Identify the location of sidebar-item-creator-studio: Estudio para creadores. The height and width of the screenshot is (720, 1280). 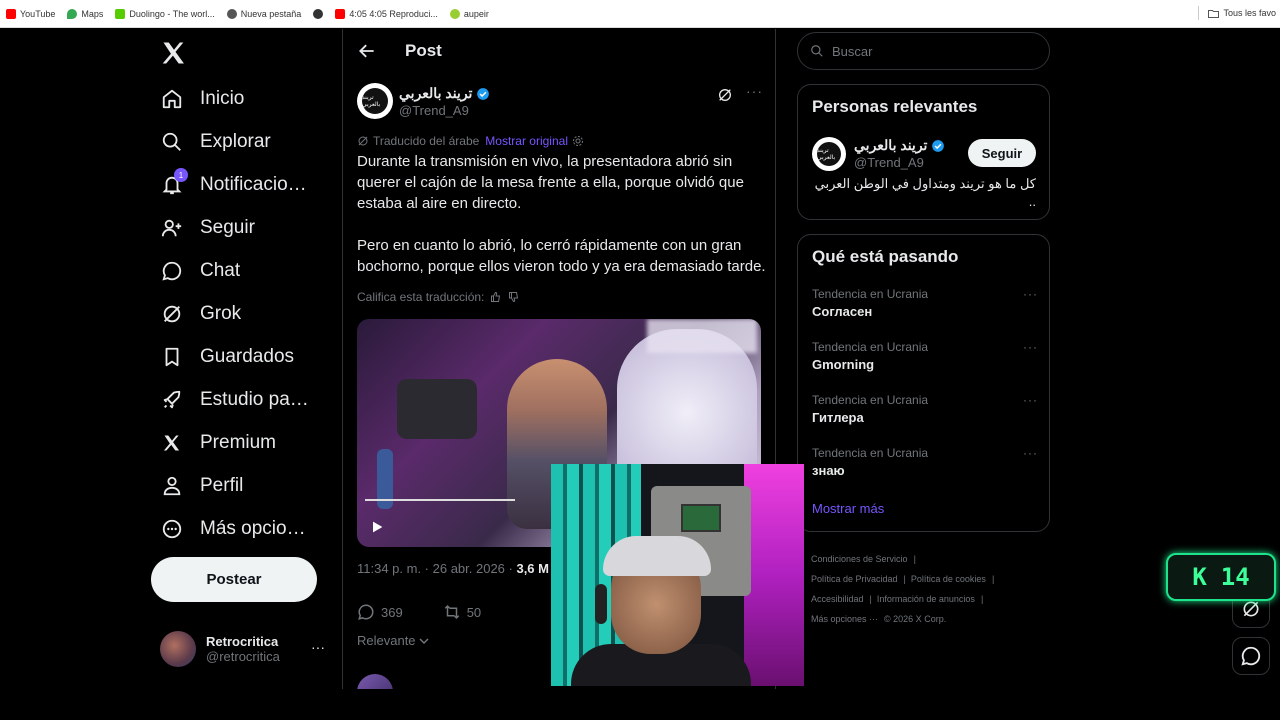
(240, 399).